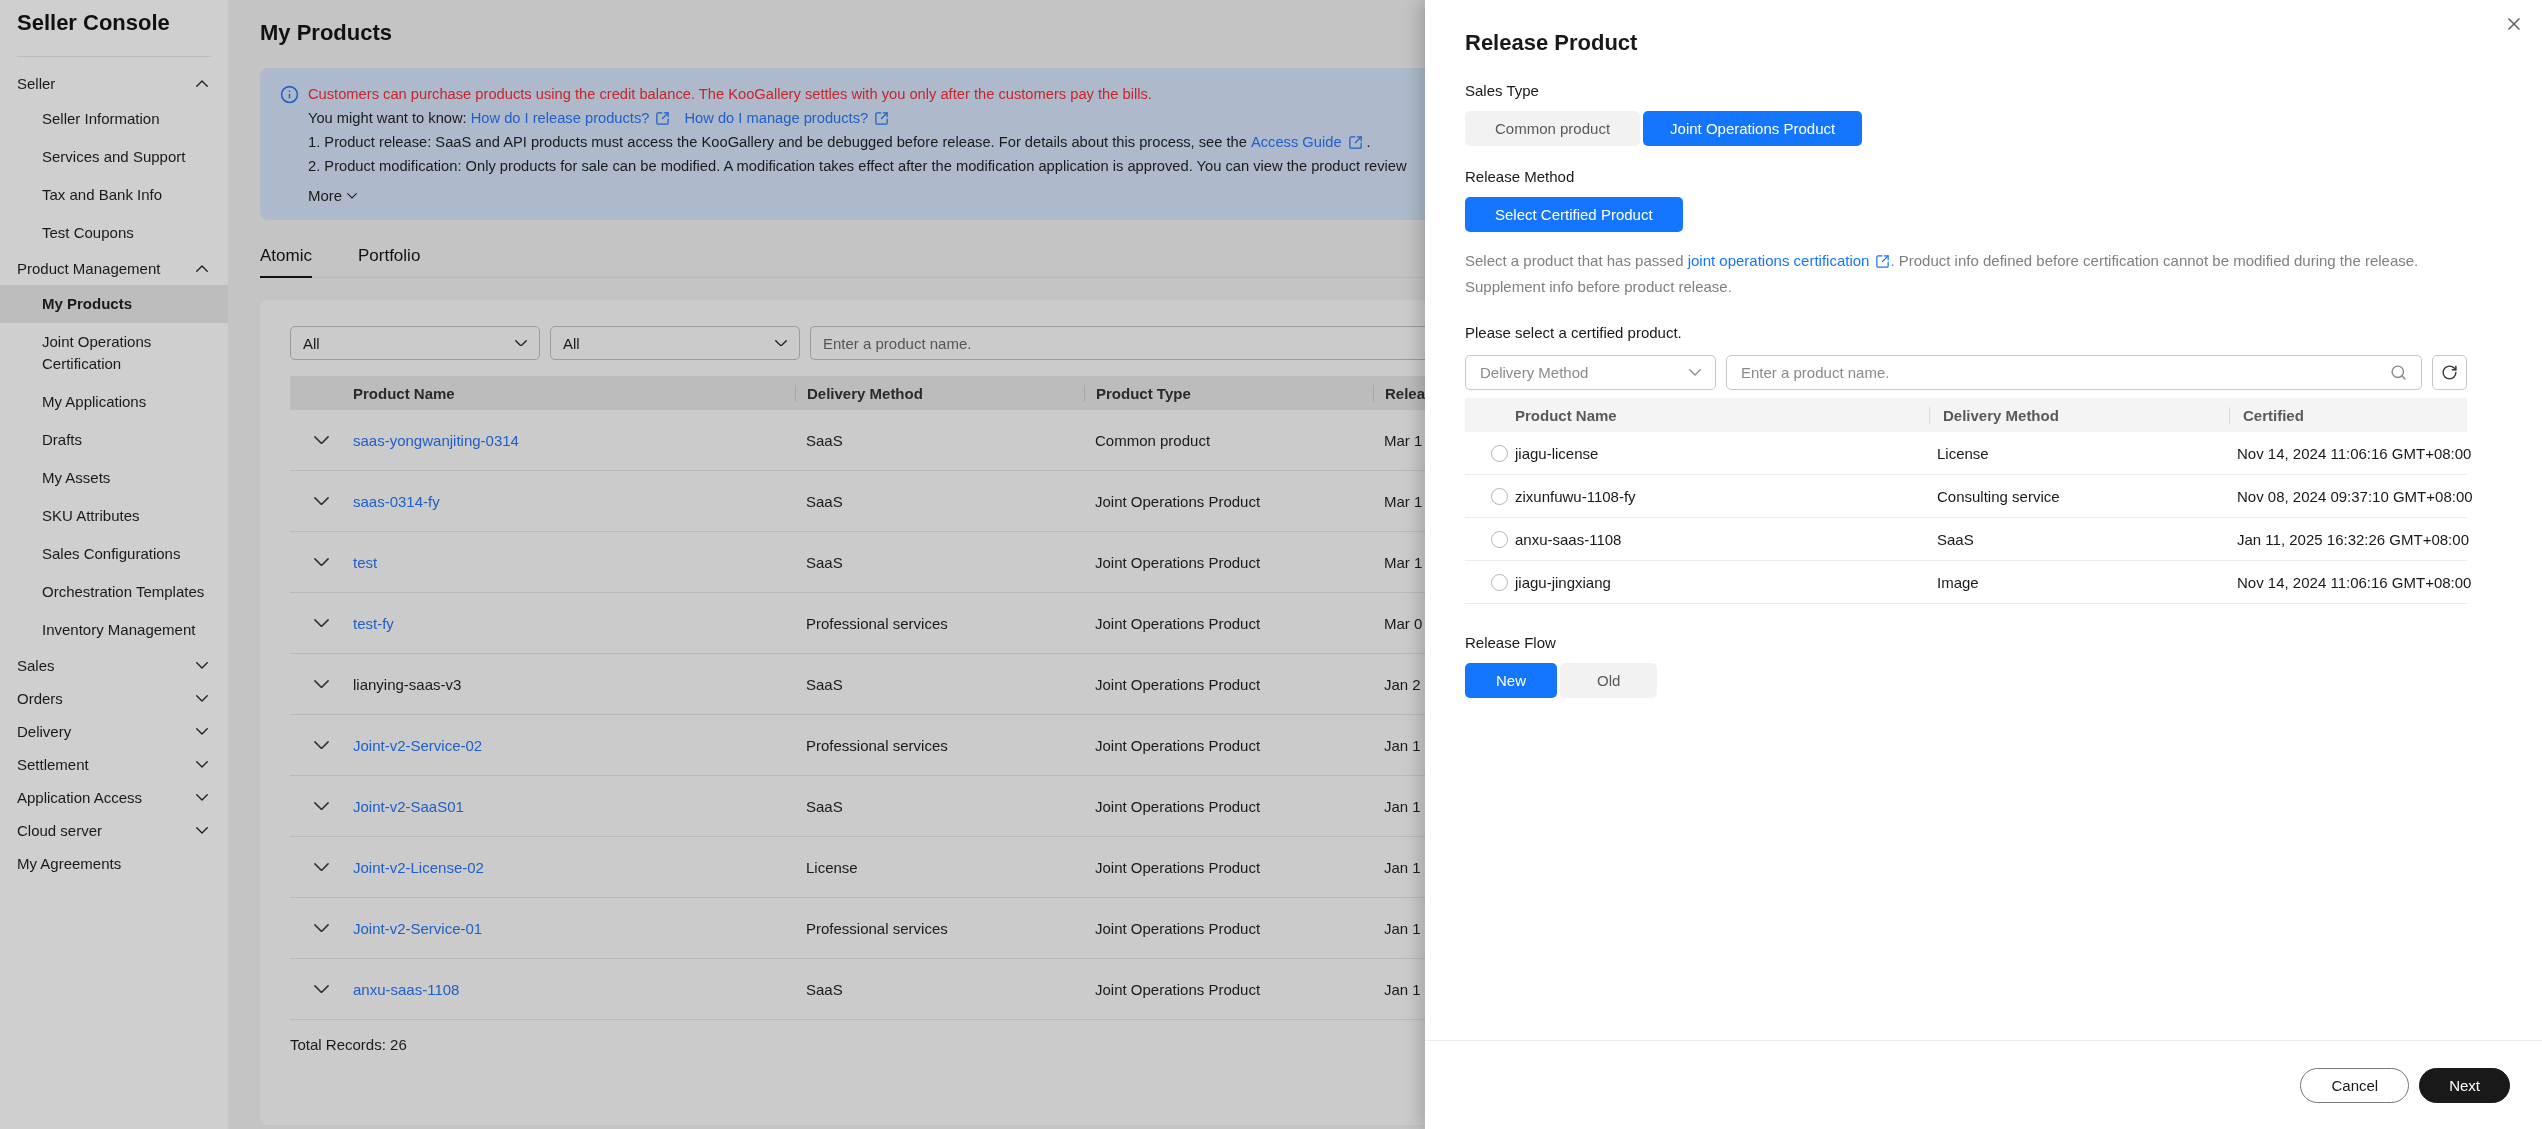 The height and width of the screenshot is (1129, 2542). Describe the element at coordinates (114, 630) in the screenshot. I see `sidebar-item: Inventory Management` at that location.